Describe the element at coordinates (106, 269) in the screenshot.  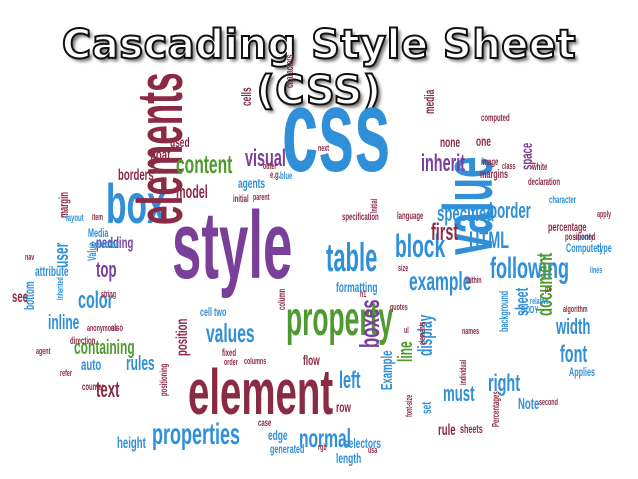
I see `cloud-word: top` at that location.